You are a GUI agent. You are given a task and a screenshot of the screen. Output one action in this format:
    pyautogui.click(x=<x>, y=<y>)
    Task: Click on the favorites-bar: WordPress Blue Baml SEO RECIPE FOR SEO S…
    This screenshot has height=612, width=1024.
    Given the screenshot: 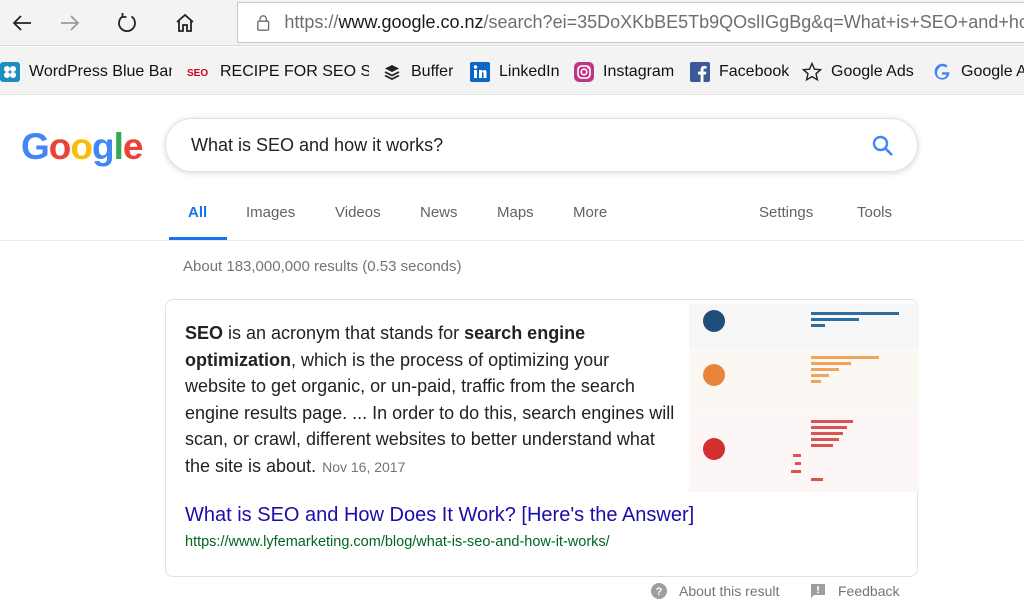 What is the action you would take?
    pyautogui.click(x=512, y=71)
    